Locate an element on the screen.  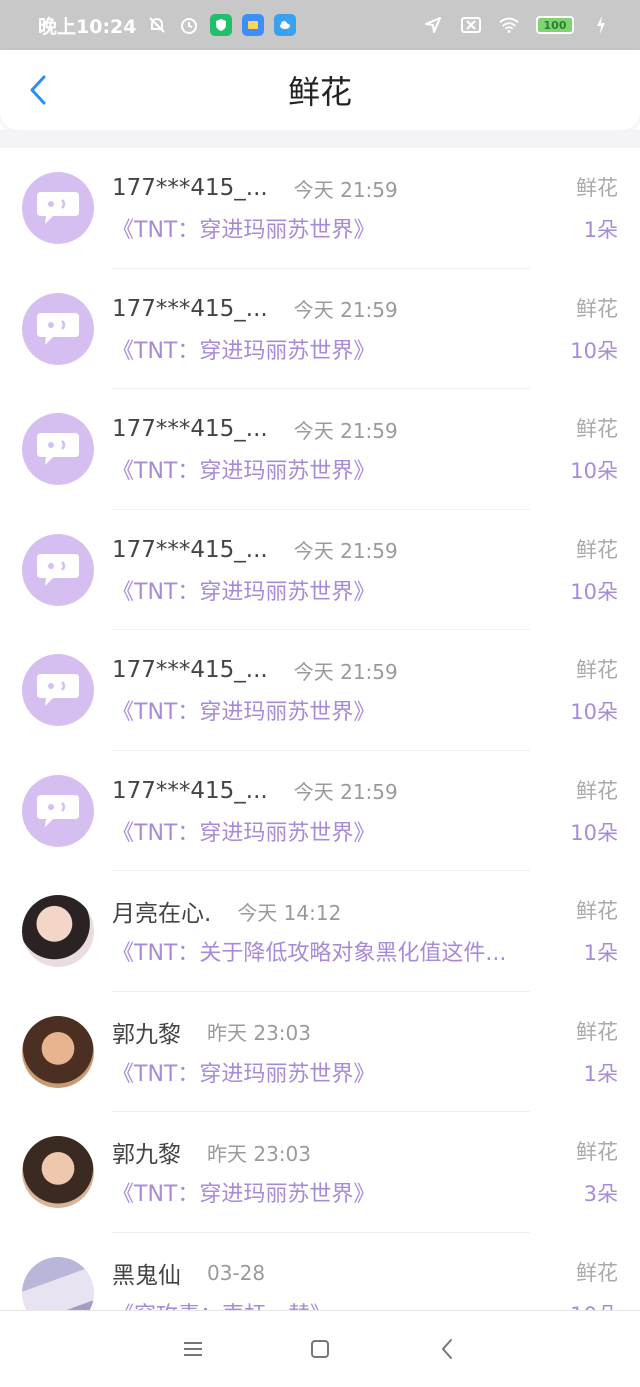
nav-back-button is located at coordinates (447, 1349).